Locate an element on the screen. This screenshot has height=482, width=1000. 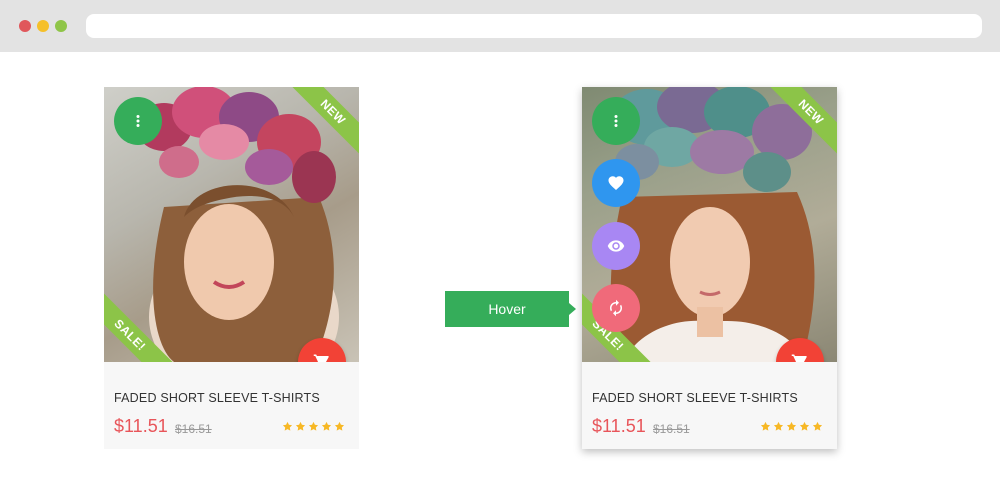
address-bar is located at coordinates (534, 26).